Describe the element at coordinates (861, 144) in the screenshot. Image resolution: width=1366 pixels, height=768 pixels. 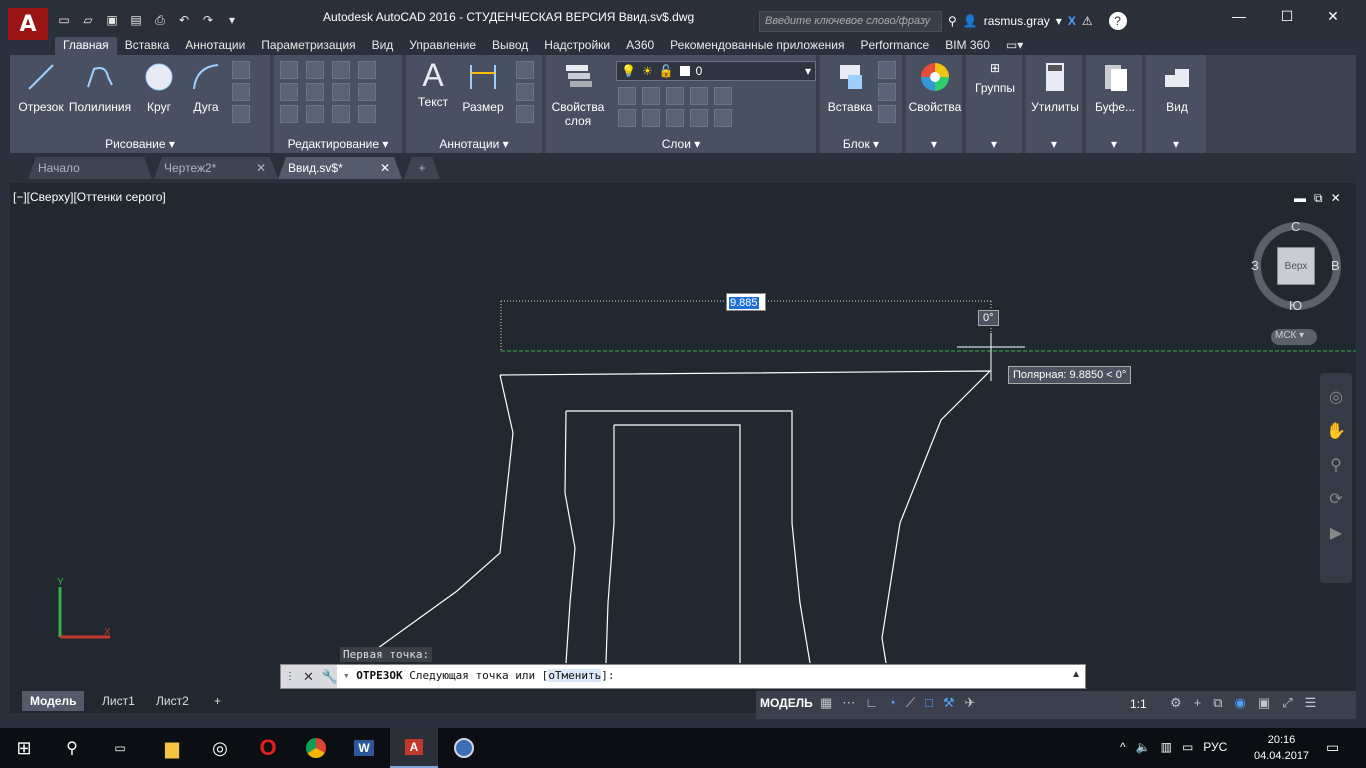
I see `block-panel-title: Блок ▾` at that location.